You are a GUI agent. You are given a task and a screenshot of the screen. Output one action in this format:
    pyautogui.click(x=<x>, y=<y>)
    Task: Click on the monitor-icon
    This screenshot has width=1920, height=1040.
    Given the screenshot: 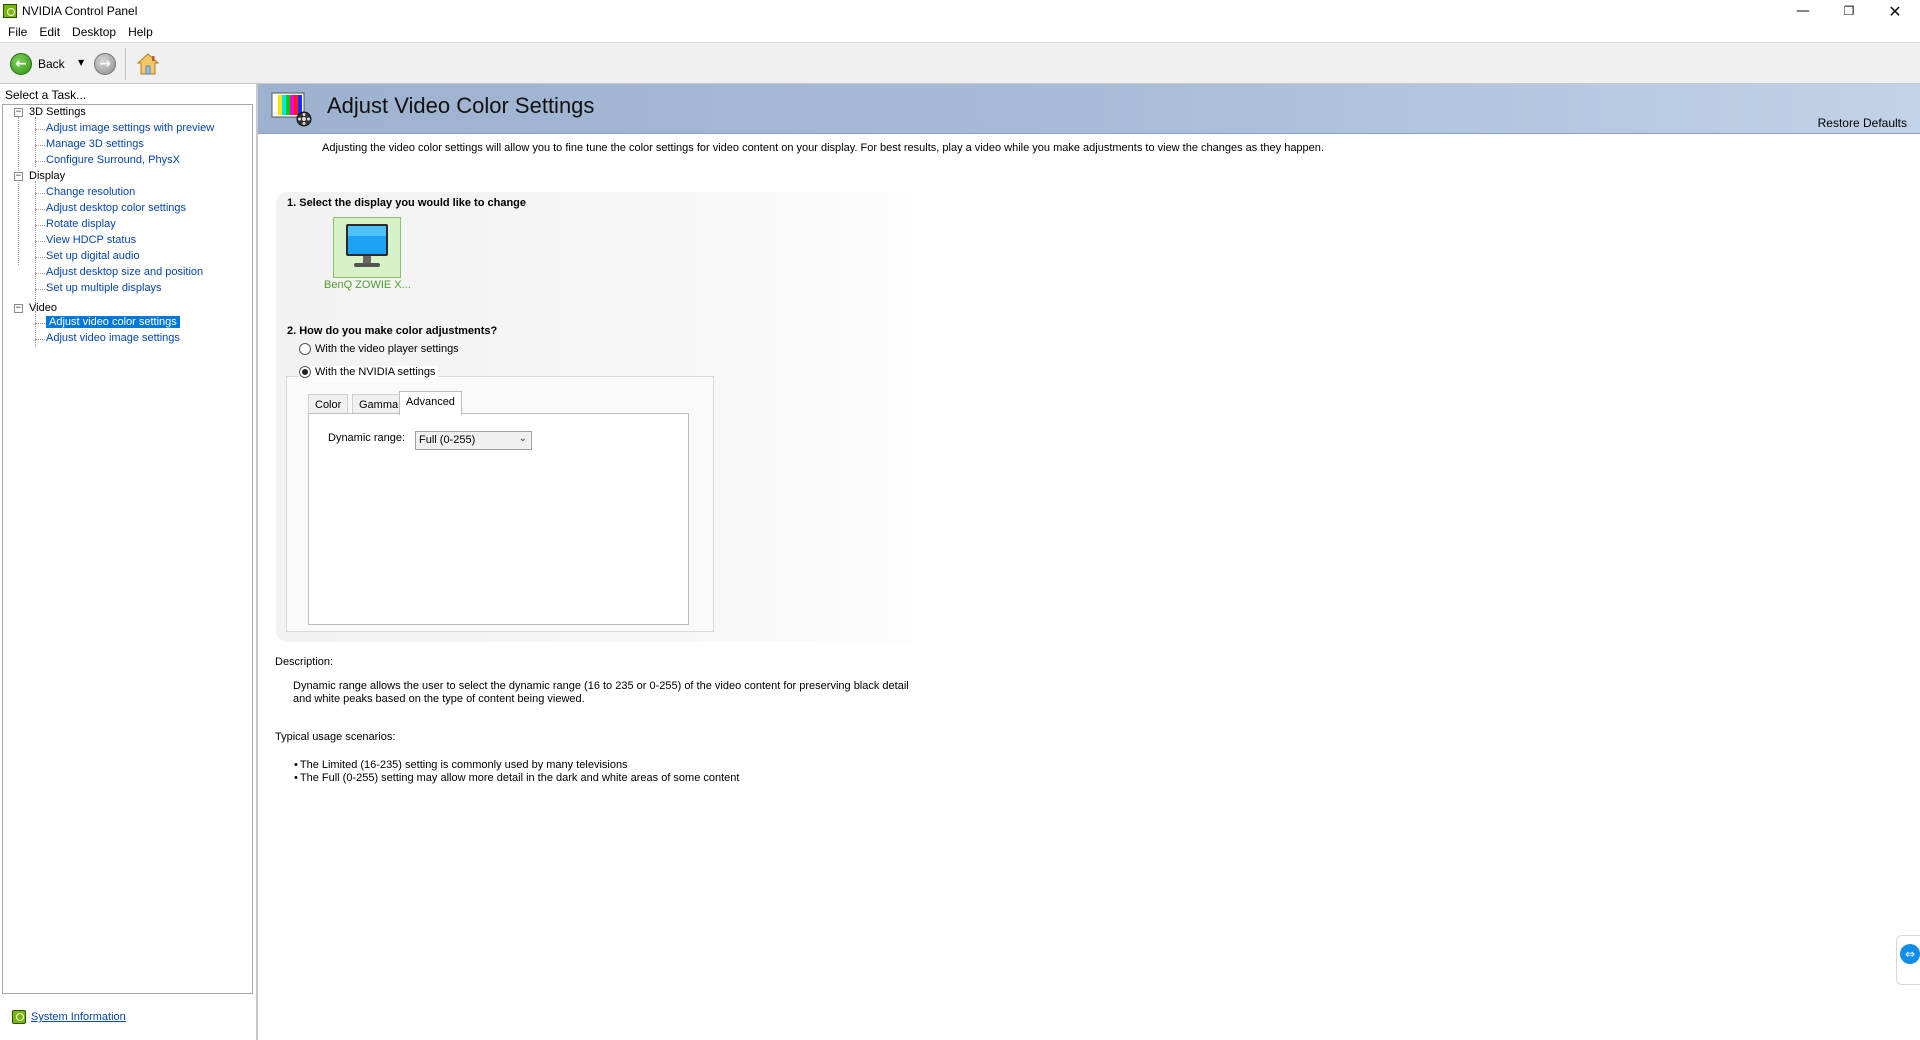 What is the action you would take?
    pyautogui.click(x=367, y=245)
    